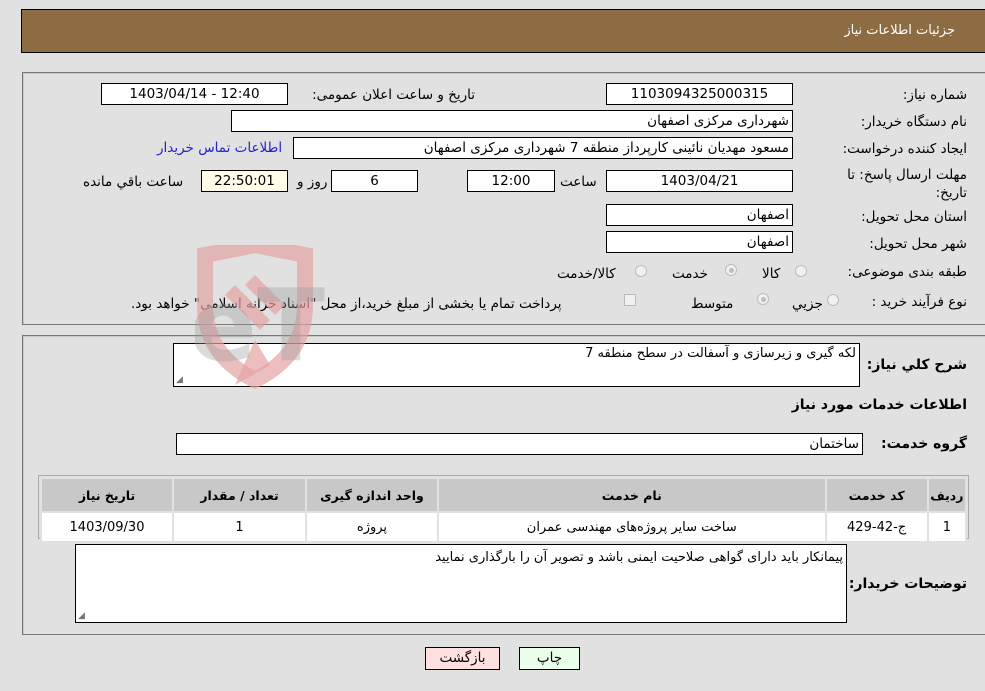 This screenshot has width=985, height=691. Describe the element at coordinates (907, 584) in the screenshot. I see `buyer-notes-label: توضیحات خریدار:` at that location.